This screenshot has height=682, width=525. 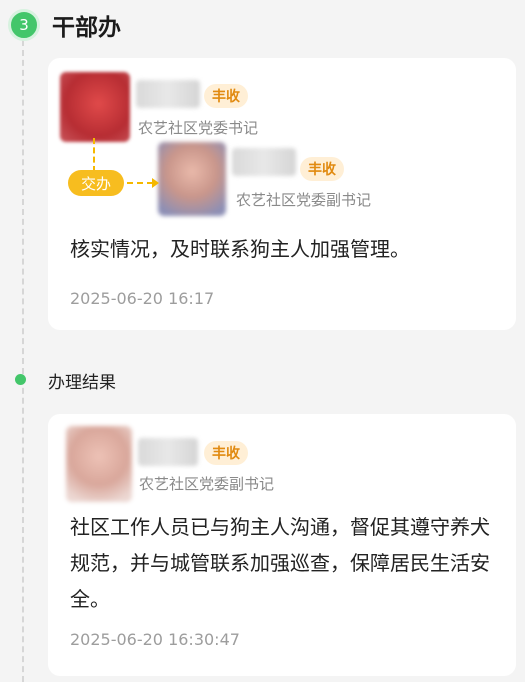 I want to click on timeline-dot, so click(x=20, y=379).